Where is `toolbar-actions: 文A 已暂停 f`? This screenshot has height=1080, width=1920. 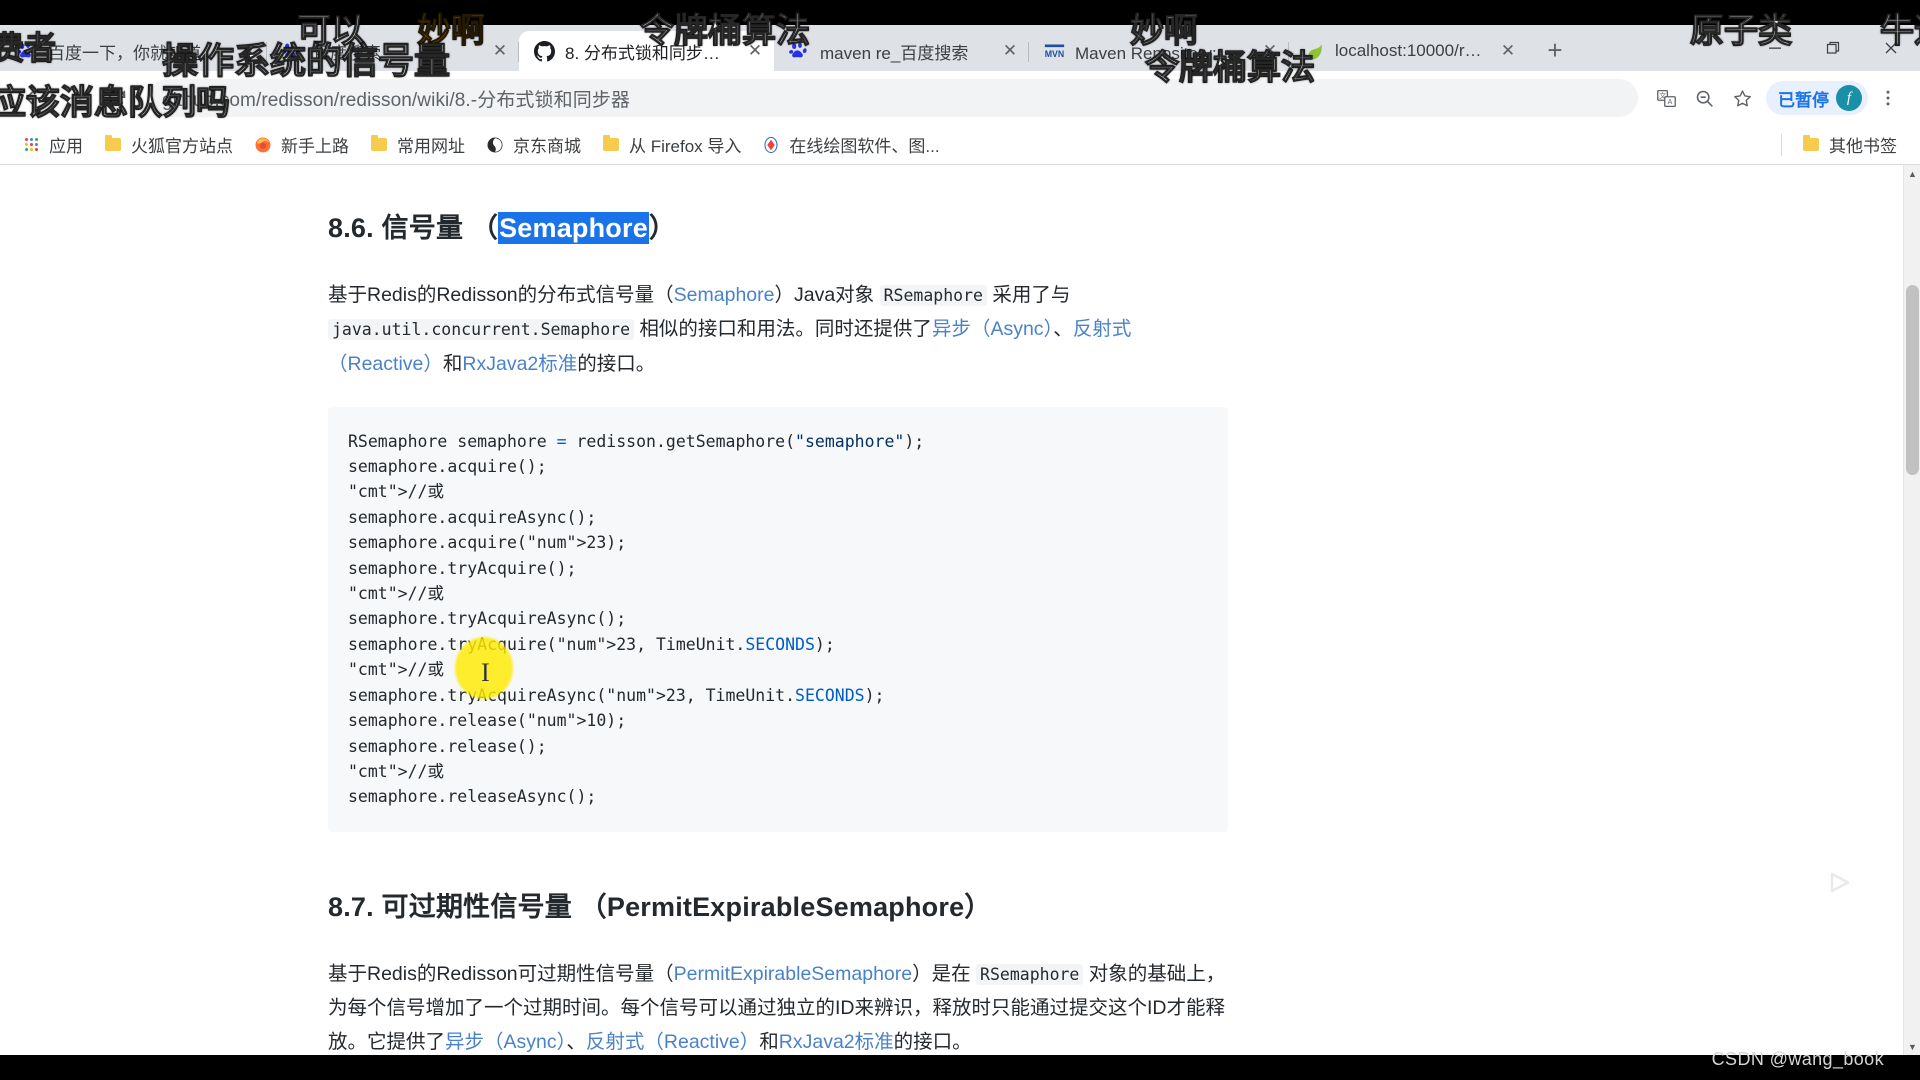
toolbar-actions: 文A 已暂停 f is located at coordinates (1776, 98).